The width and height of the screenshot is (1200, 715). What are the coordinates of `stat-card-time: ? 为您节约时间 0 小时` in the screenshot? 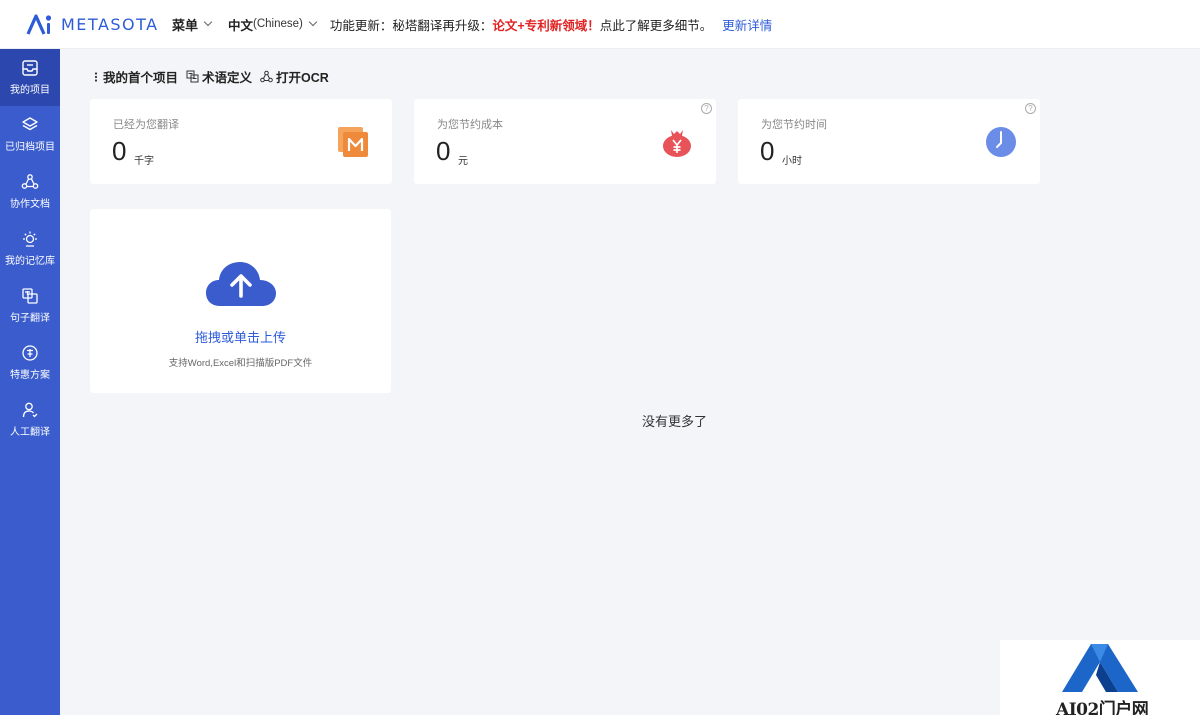 It's located at (889, 141).